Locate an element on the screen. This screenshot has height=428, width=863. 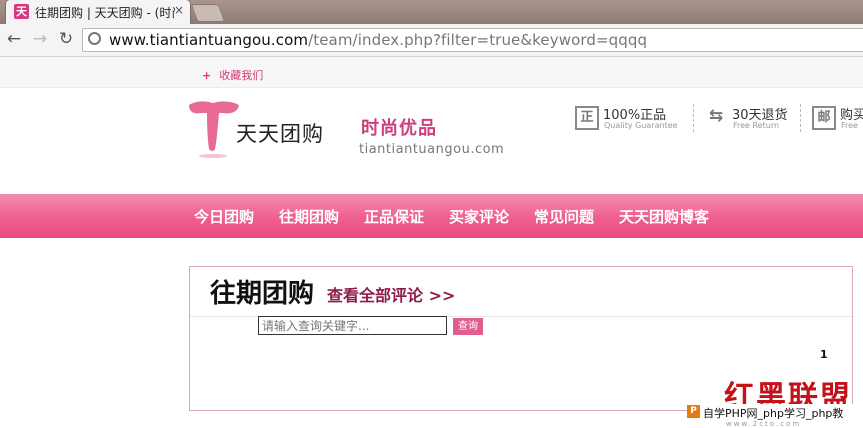
view-all-reviews-link: 查看全部评论 >> is located at coordinates (391, 294).